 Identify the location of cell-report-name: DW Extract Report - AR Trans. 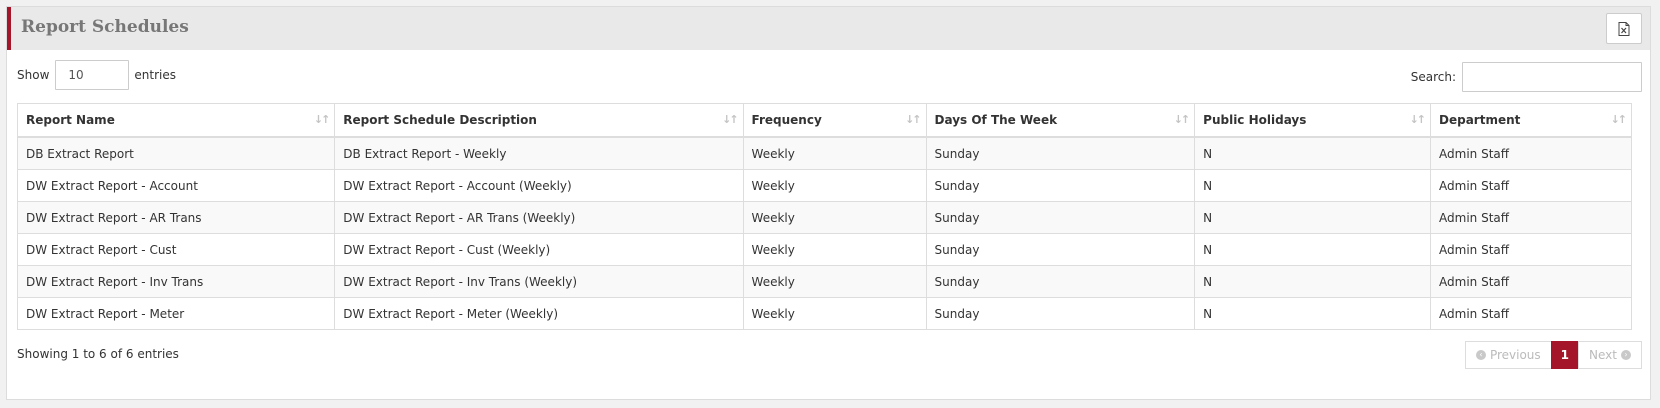
(176, 217).